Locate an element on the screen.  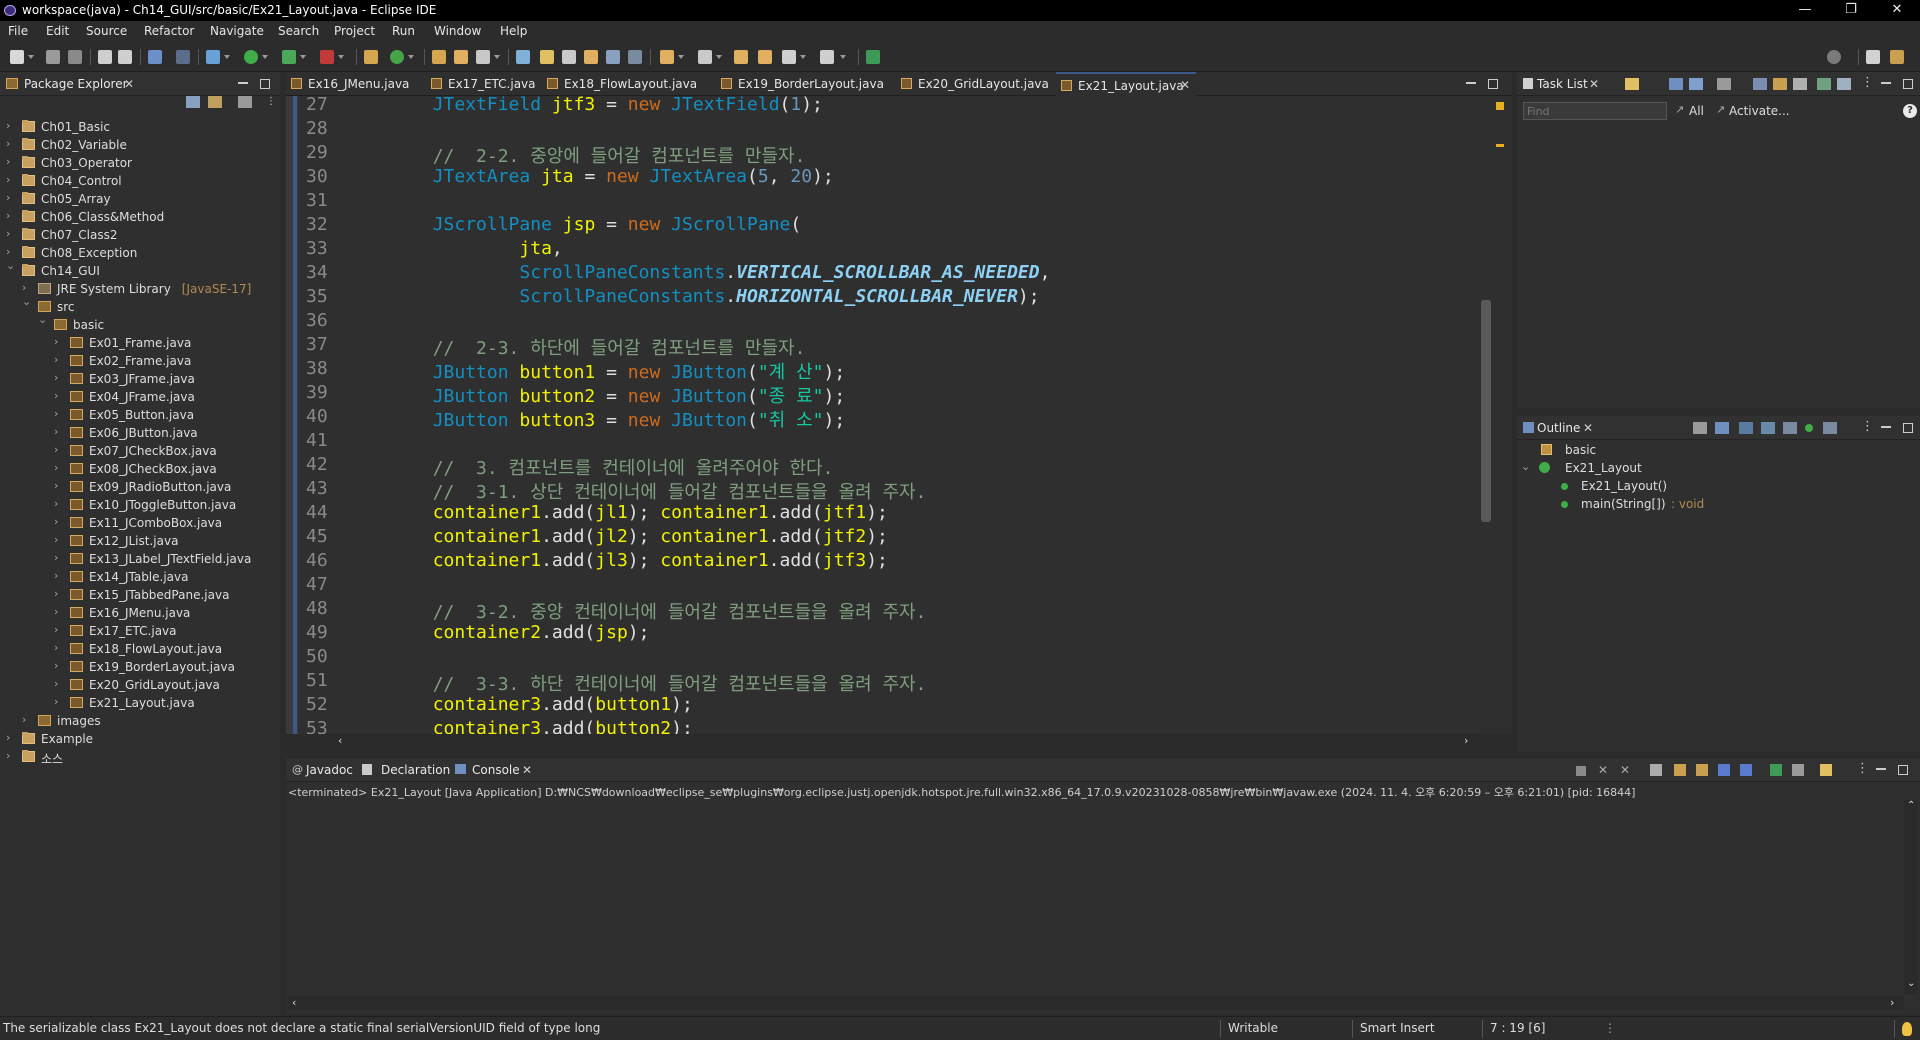
code-line: JButton button1 = new JButton("계 산"); is located at coordinates (595, 371).